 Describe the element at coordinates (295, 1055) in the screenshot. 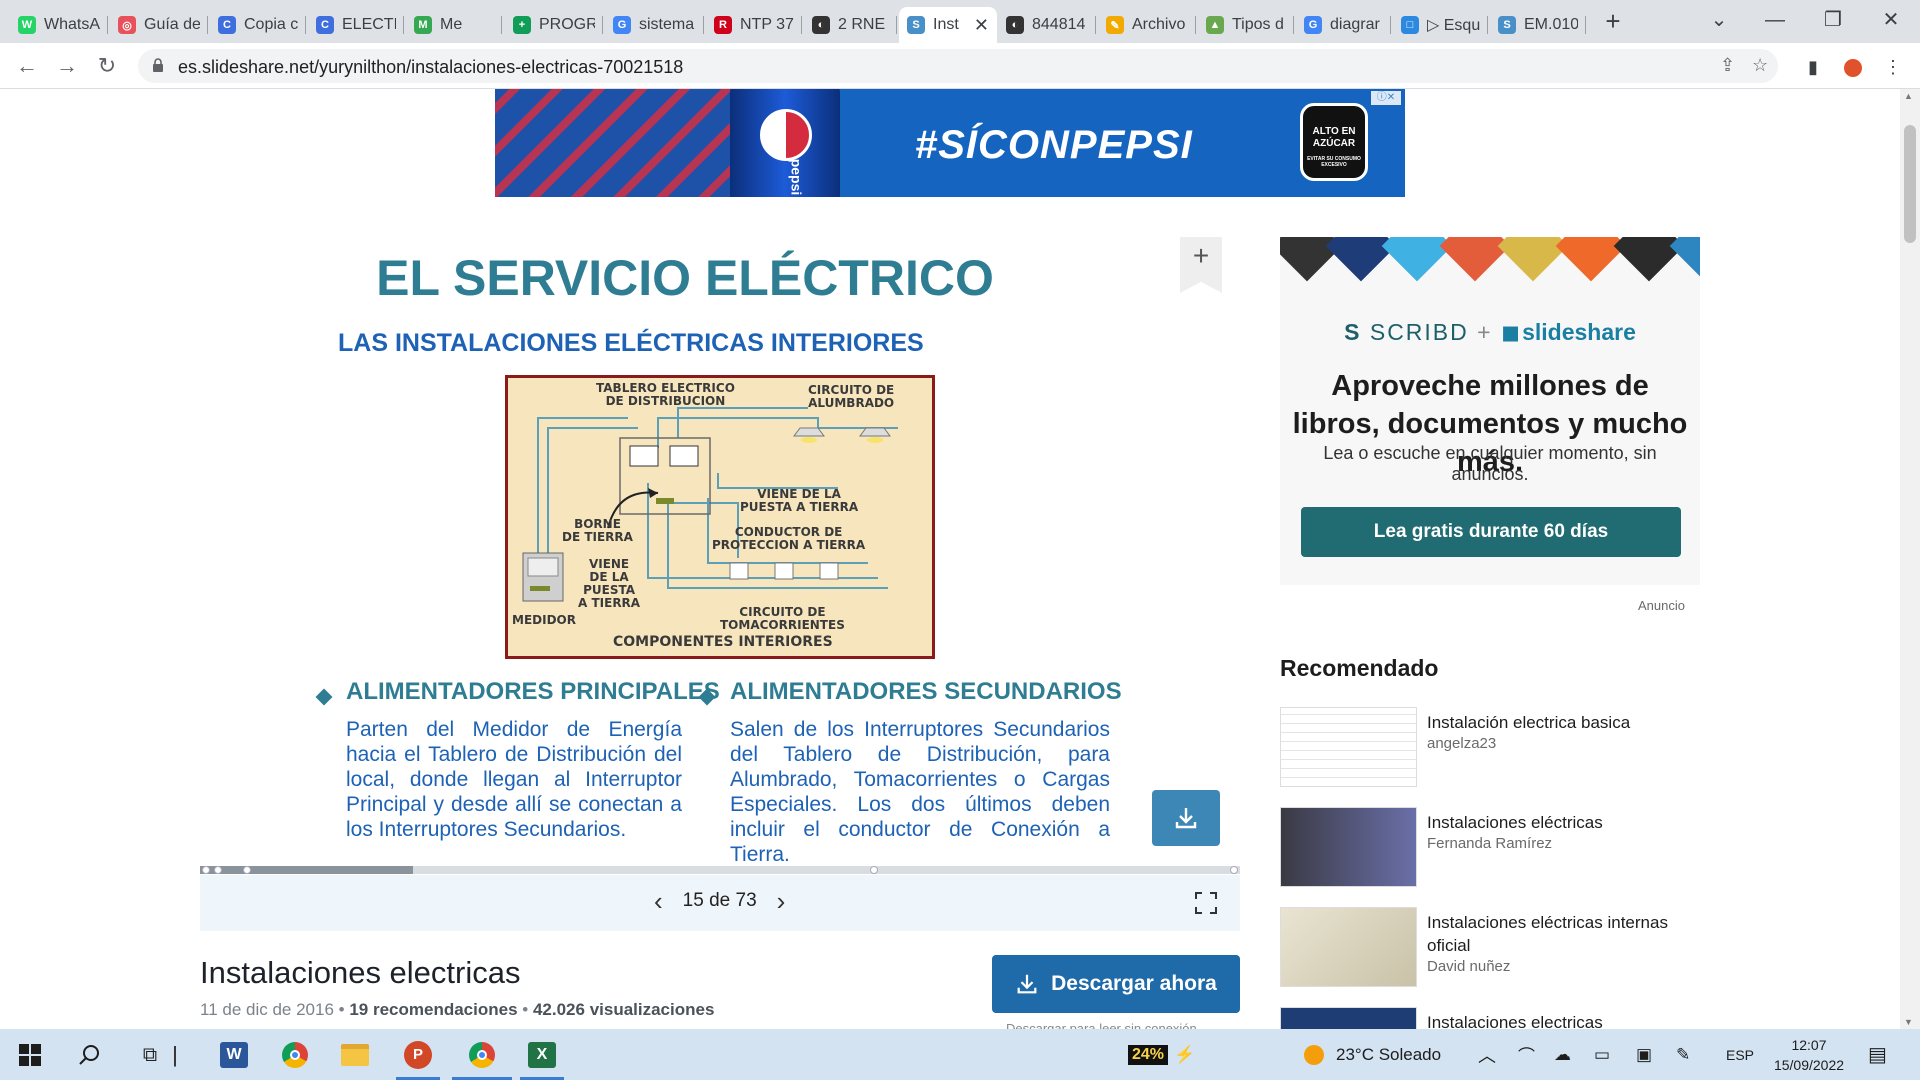

I see `chrome-app-icon` at that location.